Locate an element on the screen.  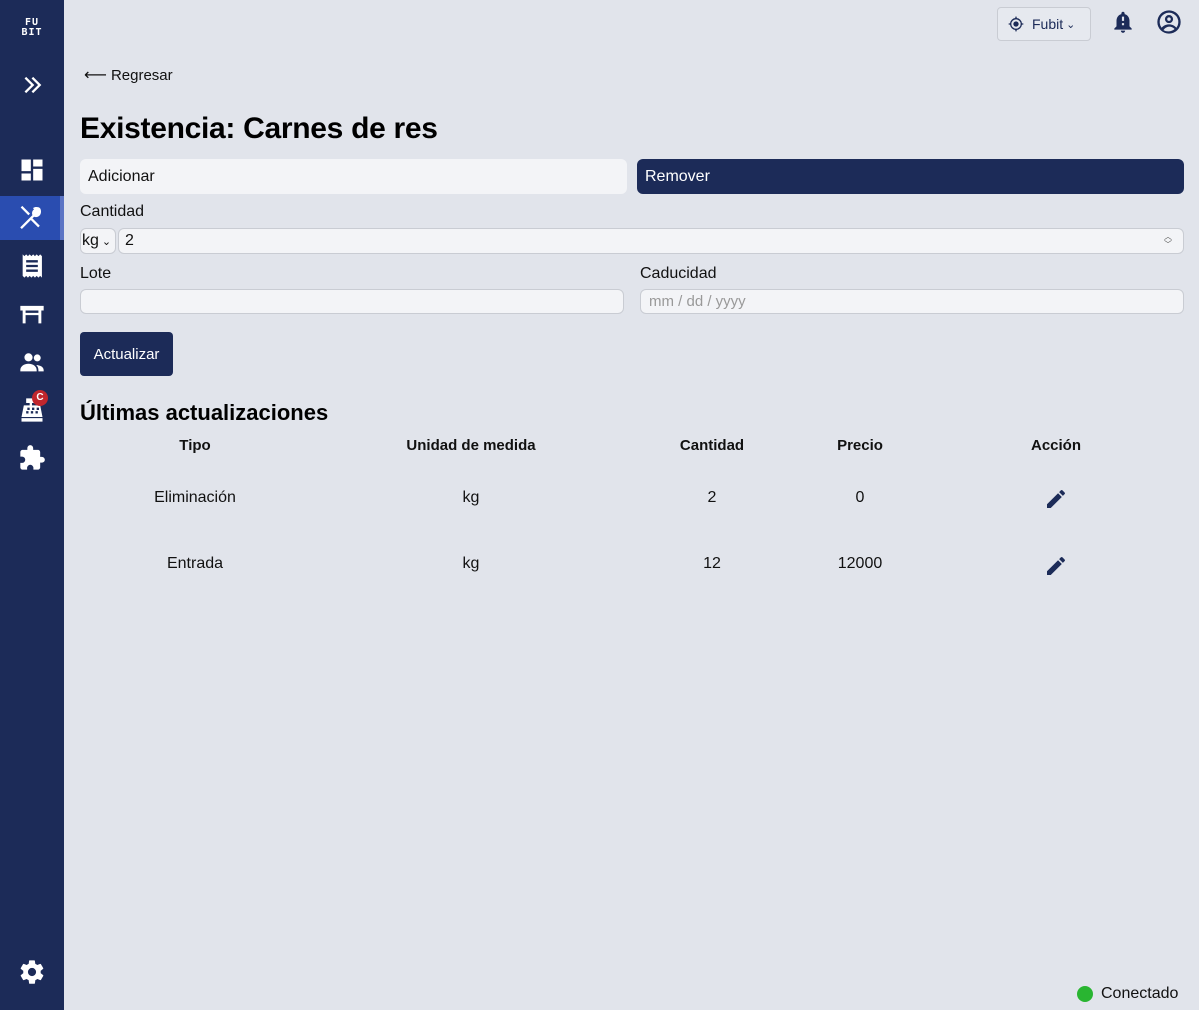
lot-label: Lote is located at coordinates (96, 273).